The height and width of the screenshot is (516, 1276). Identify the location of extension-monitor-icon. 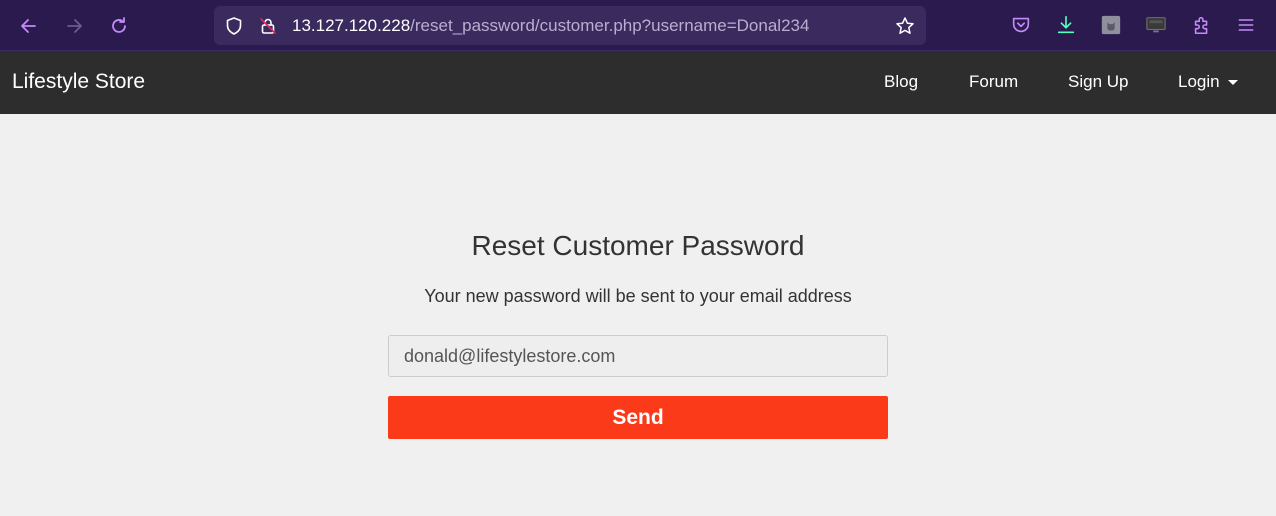
(1156, 25).